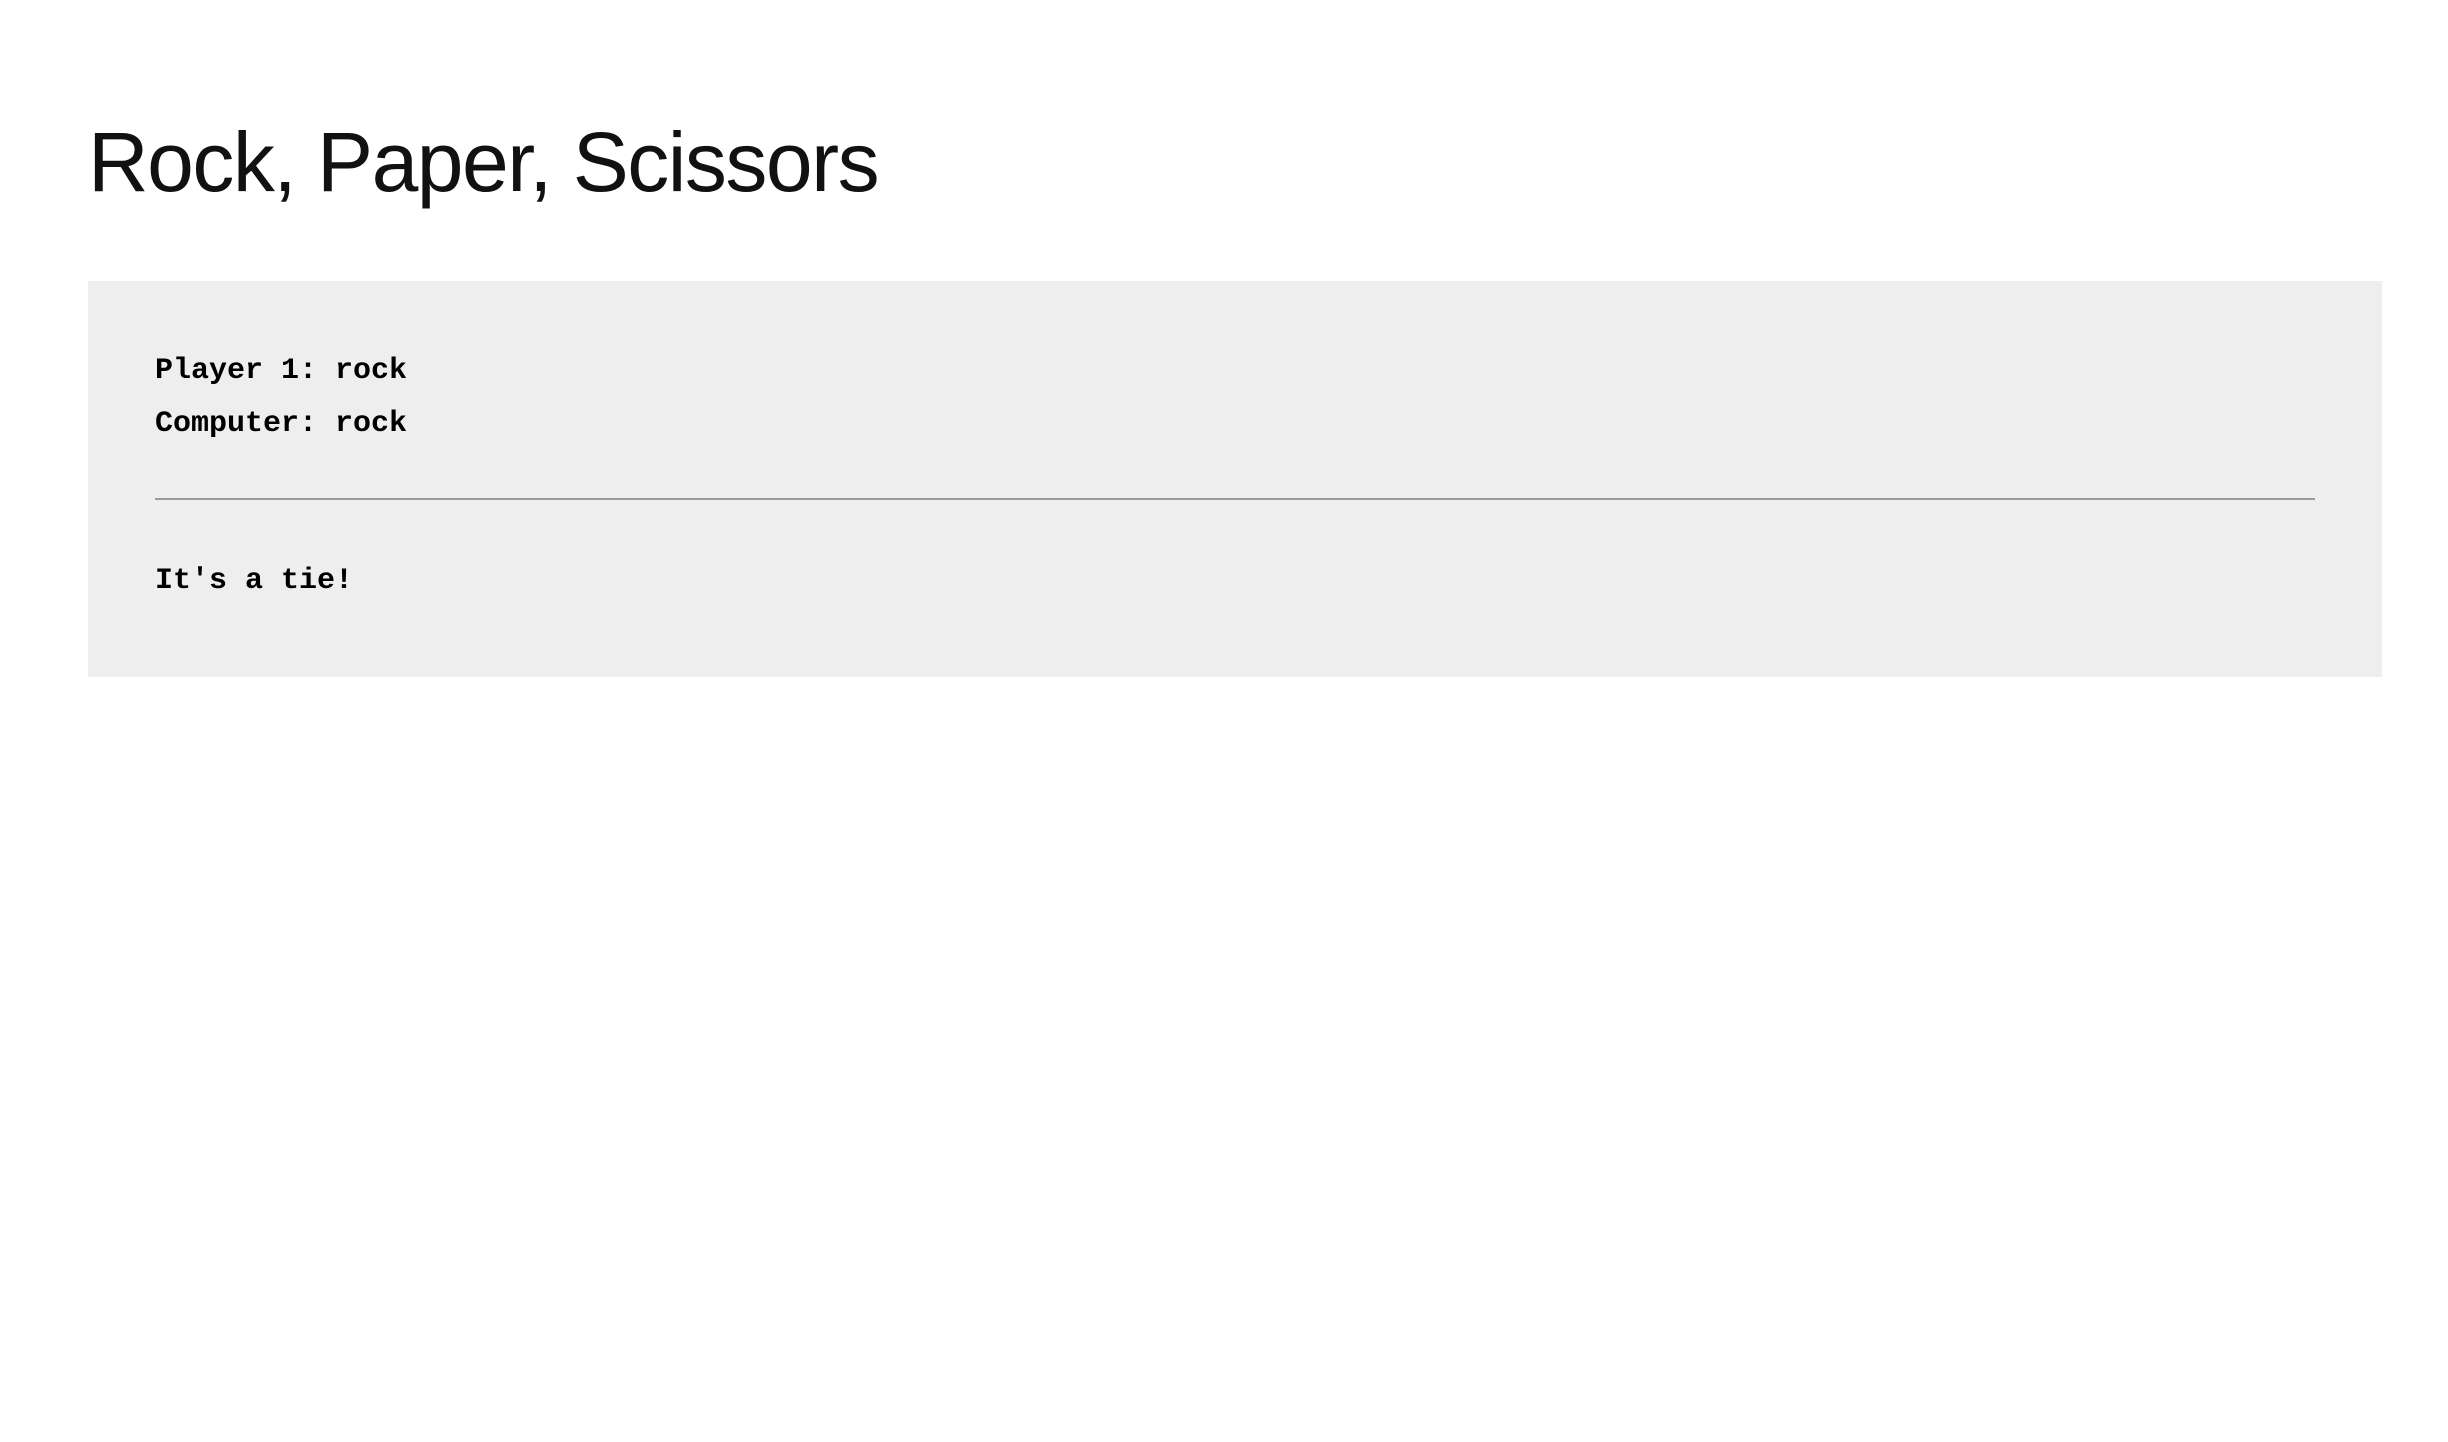 Image resolution: width=2448 pixels, height=1442 pixels. What do you see at coordinates (1235, 499) in the screenshot?
I see `result-divider` at bounding box center [1235, 499].